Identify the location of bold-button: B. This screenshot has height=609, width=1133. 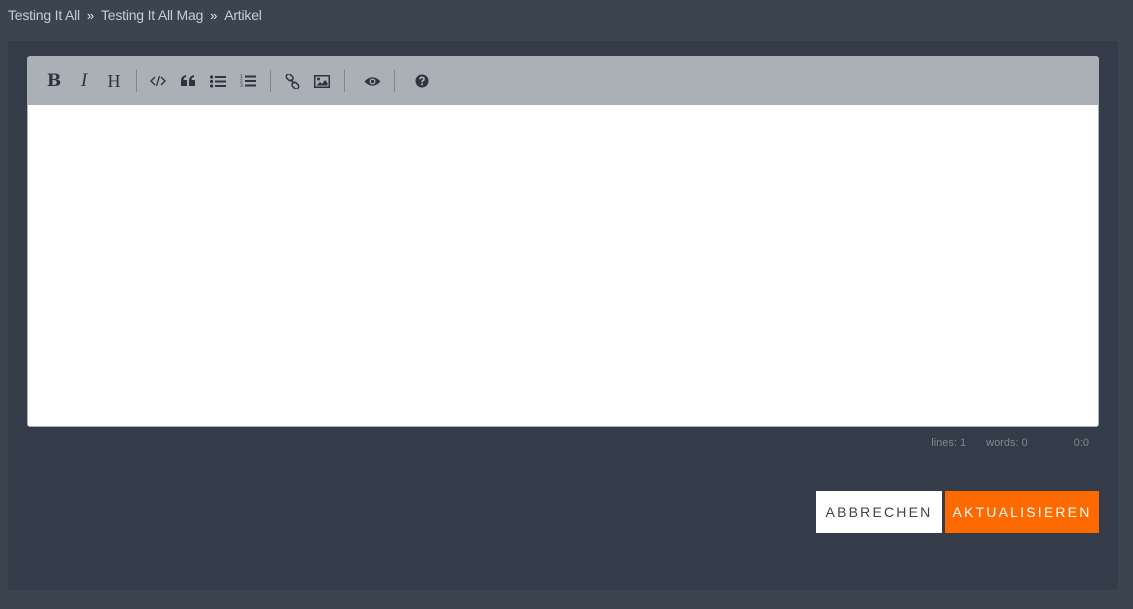
(54, 81).